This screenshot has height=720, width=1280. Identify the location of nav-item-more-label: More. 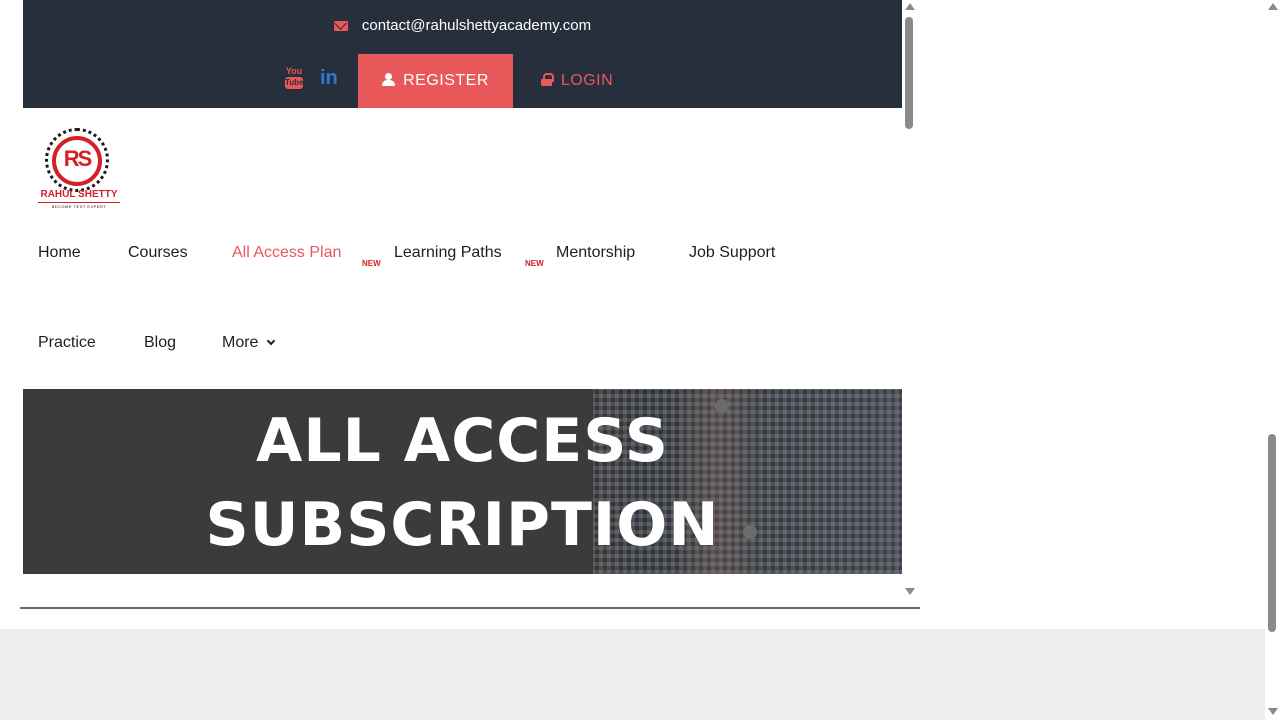
(240, 342).